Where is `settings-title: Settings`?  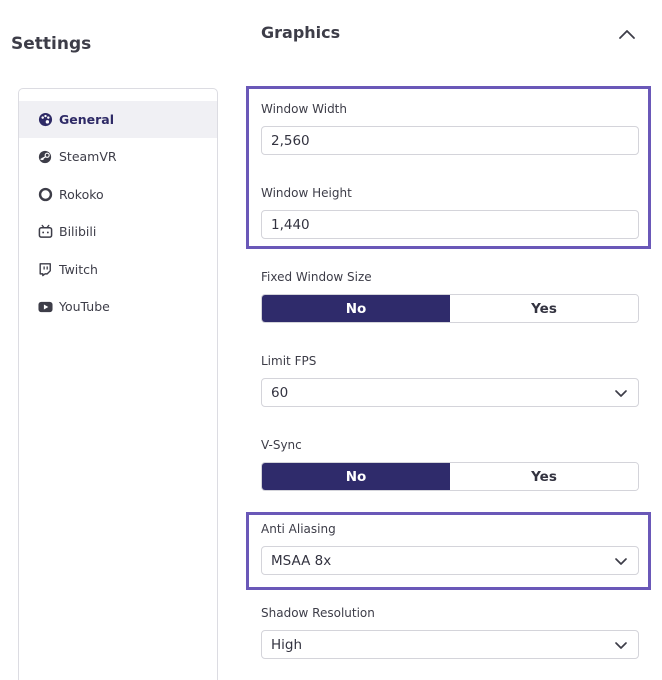 settings-title: Settings is located at coordinates (51, 44).